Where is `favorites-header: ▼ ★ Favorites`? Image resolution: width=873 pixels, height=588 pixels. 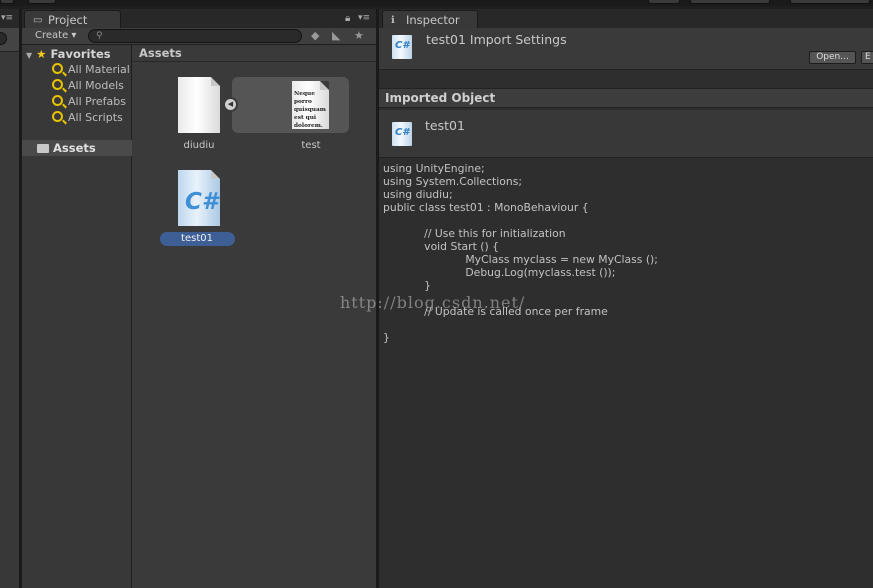
favorites-header: ▼ ★ Favorites is located at coordinates (68, 54).